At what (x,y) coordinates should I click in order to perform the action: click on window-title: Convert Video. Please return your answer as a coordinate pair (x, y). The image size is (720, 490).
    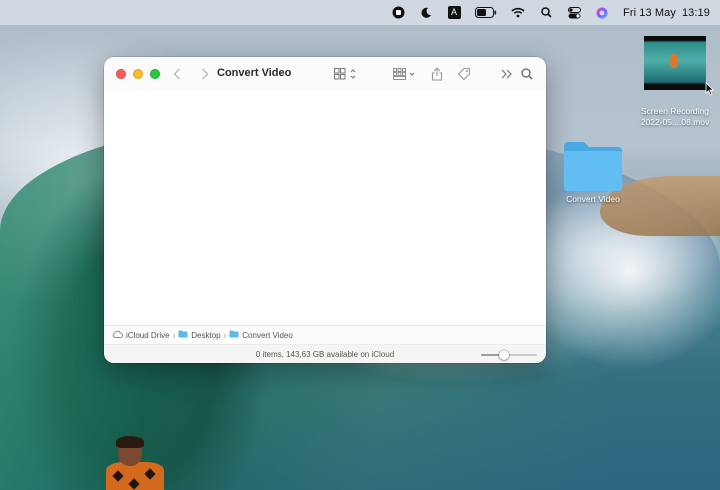
    Looking at the image, I should click on (254, 73).